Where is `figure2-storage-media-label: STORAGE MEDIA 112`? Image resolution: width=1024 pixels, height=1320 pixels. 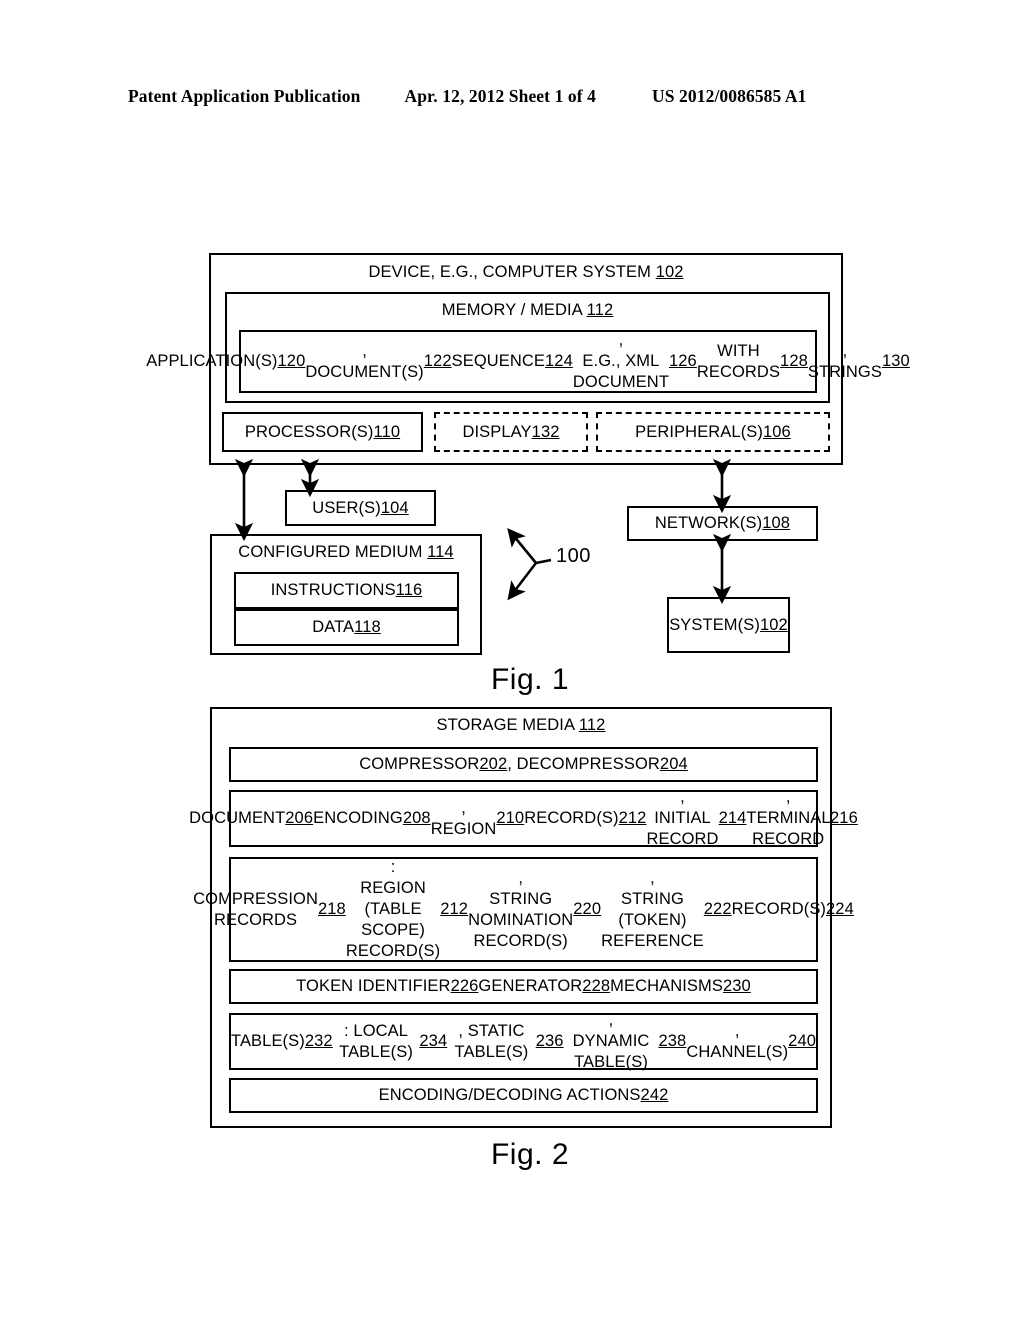 figure2-storage-media-label: STORAGE MEDIA 112 is located at coordinates (521, 725).